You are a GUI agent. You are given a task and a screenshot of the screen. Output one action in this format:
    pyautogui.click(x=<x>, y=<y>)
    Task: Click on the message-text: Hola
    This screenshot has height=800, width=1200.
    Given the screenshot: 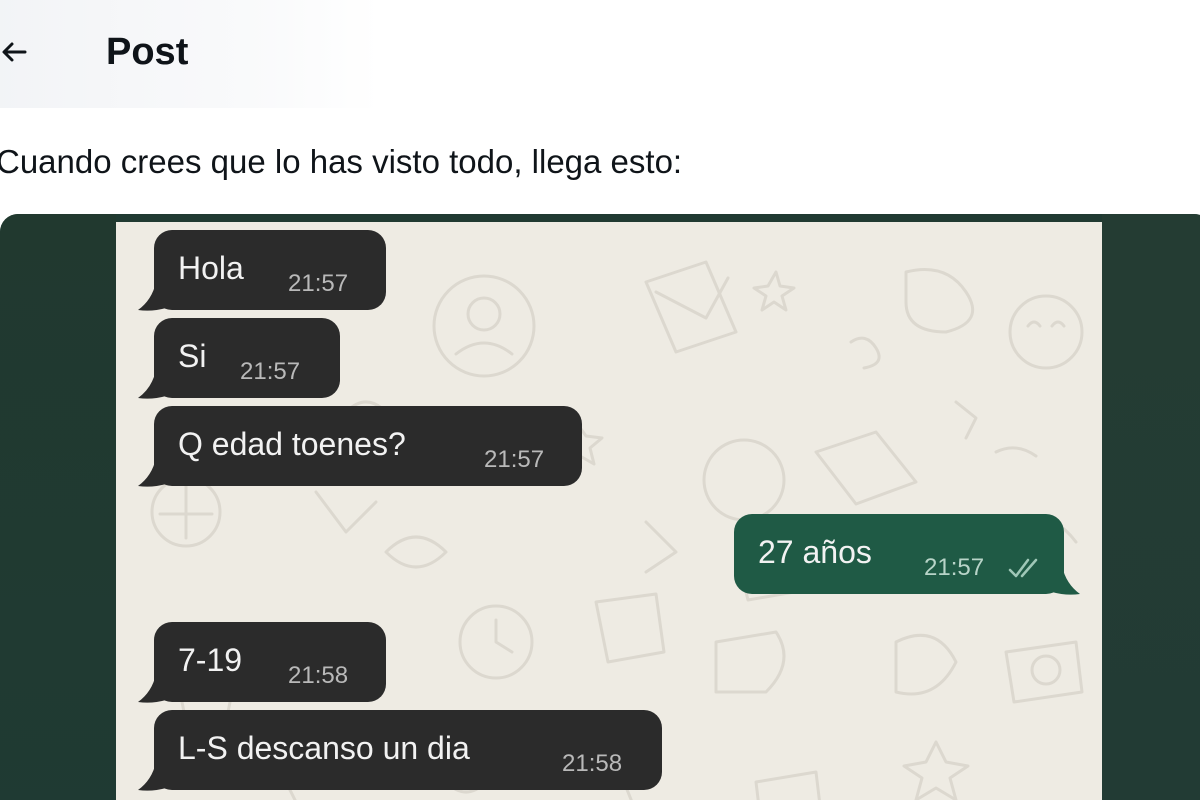 What is the action you would take?
    pyautogui.click(x=211, y=268)
    